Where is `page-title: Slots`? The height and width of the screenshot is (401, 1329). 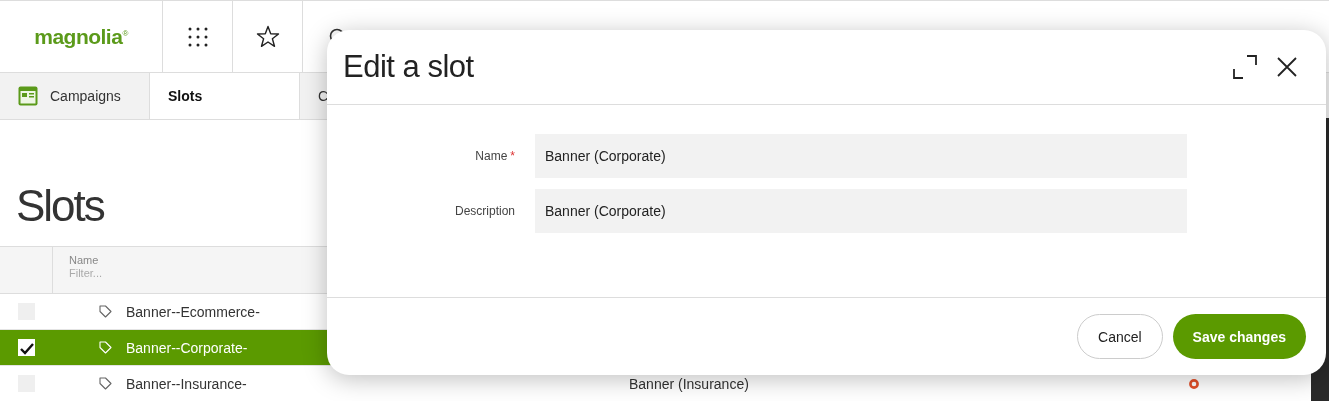 page-title: Slots is located at coordinates (60, 206).